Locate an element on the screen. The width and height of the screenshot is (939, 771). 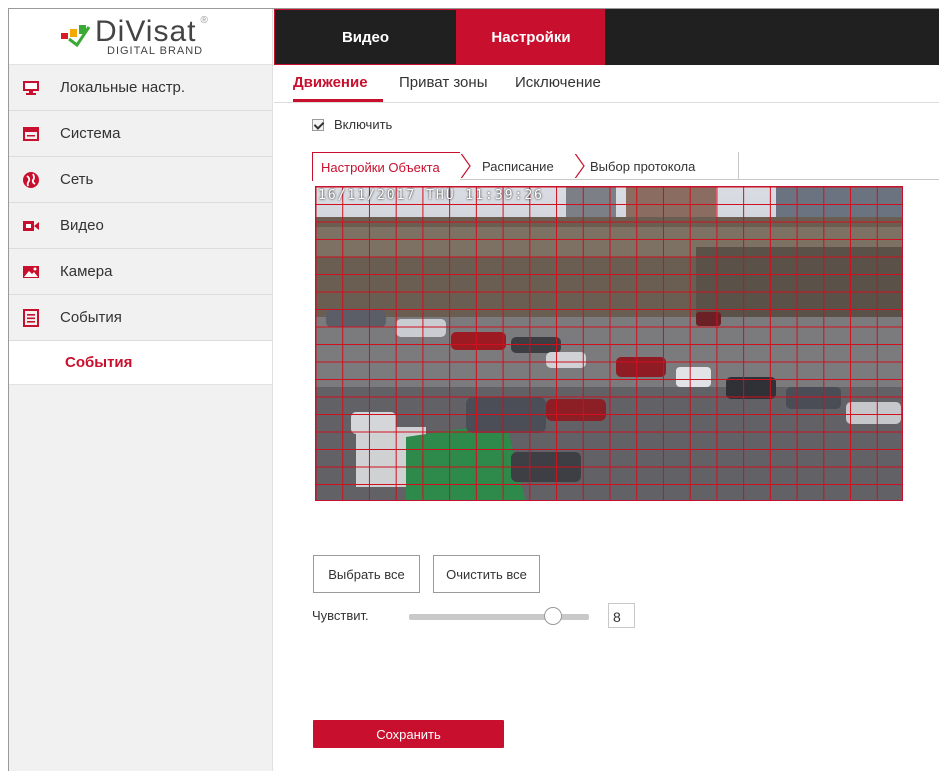
top-nav-bar: Видео Настройки is located at coordinates (606, 37).